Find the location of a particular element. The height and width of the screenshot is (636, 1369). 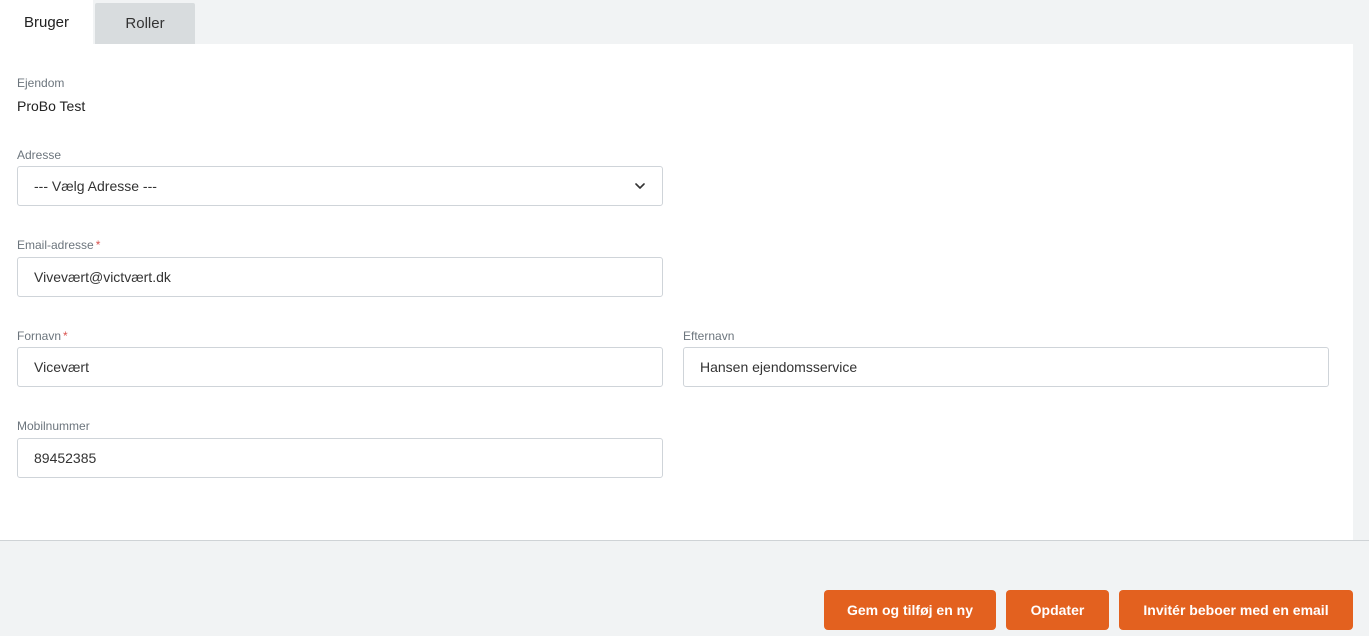

last-name-label: Efternavn is located at coordinates (709, 336).